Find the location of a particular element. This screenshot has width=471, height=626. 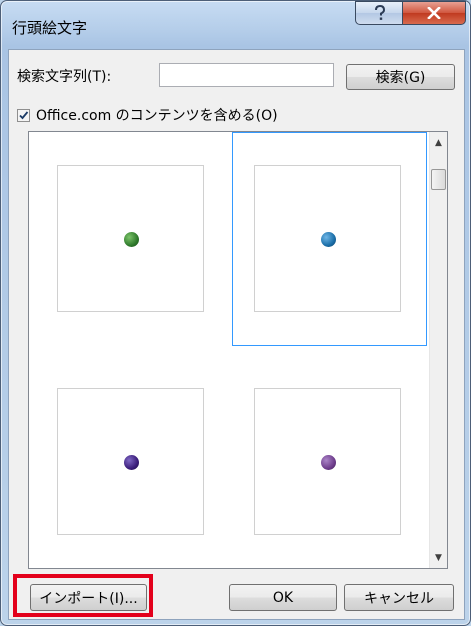

bullet-tile-purple is located at coordinates (130, 461).